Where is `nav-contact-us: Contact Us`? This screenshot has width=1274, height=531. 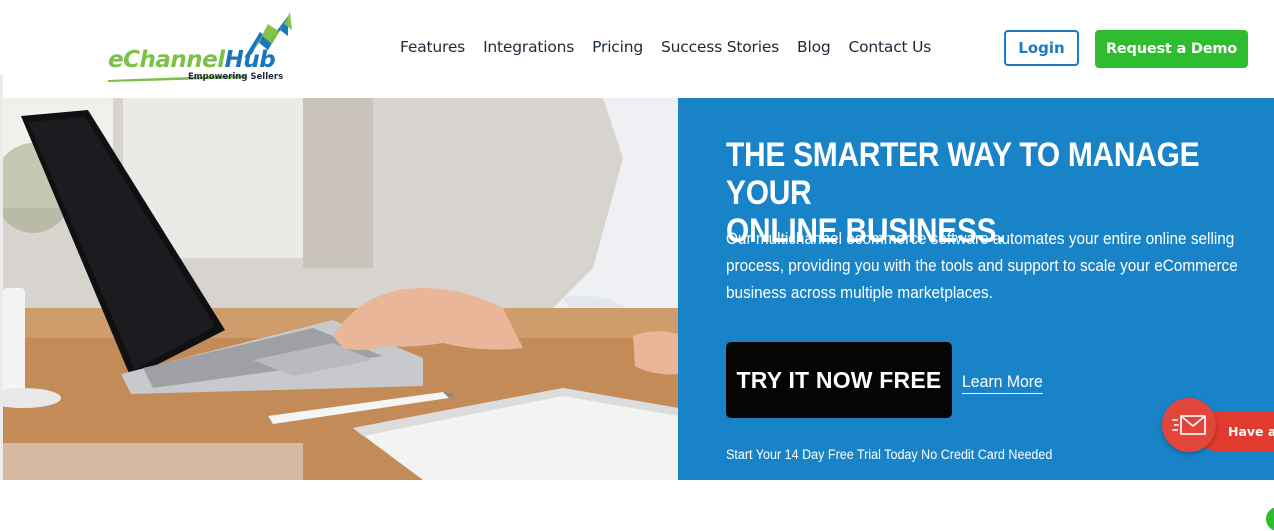
nav-contact-us: Contact Us is located at coordinates (890, 47).